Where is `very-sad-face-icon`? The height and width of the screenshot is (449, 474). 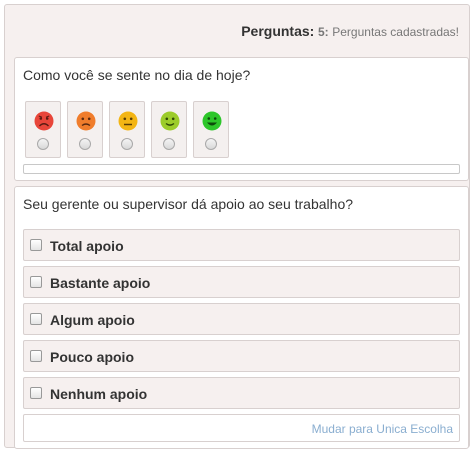
very-sad-face-icon is located at coordinates (44, 121).